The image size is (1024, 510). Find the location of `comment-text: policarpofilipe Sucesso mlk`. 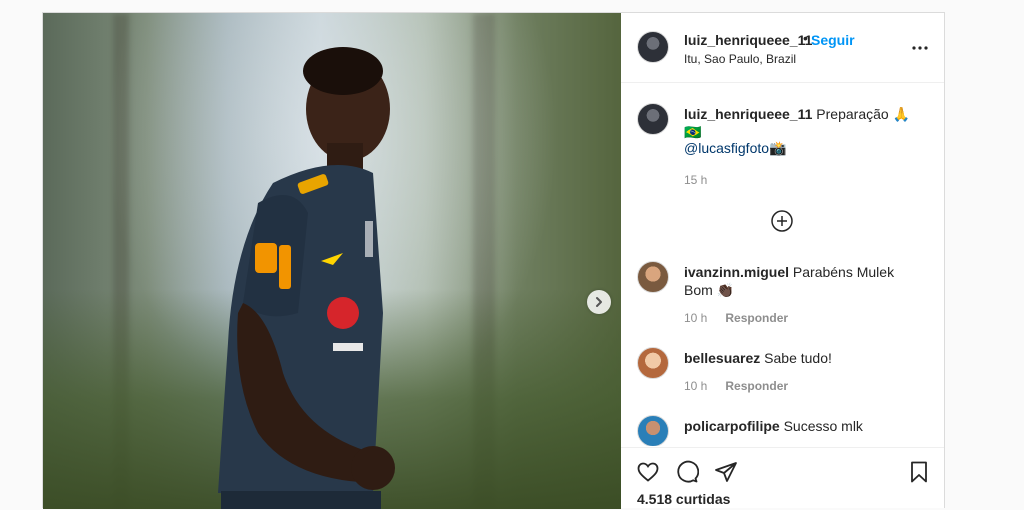

comment-text: policarpofilipe Sucesso mlk is located at coordinates (804, 426).